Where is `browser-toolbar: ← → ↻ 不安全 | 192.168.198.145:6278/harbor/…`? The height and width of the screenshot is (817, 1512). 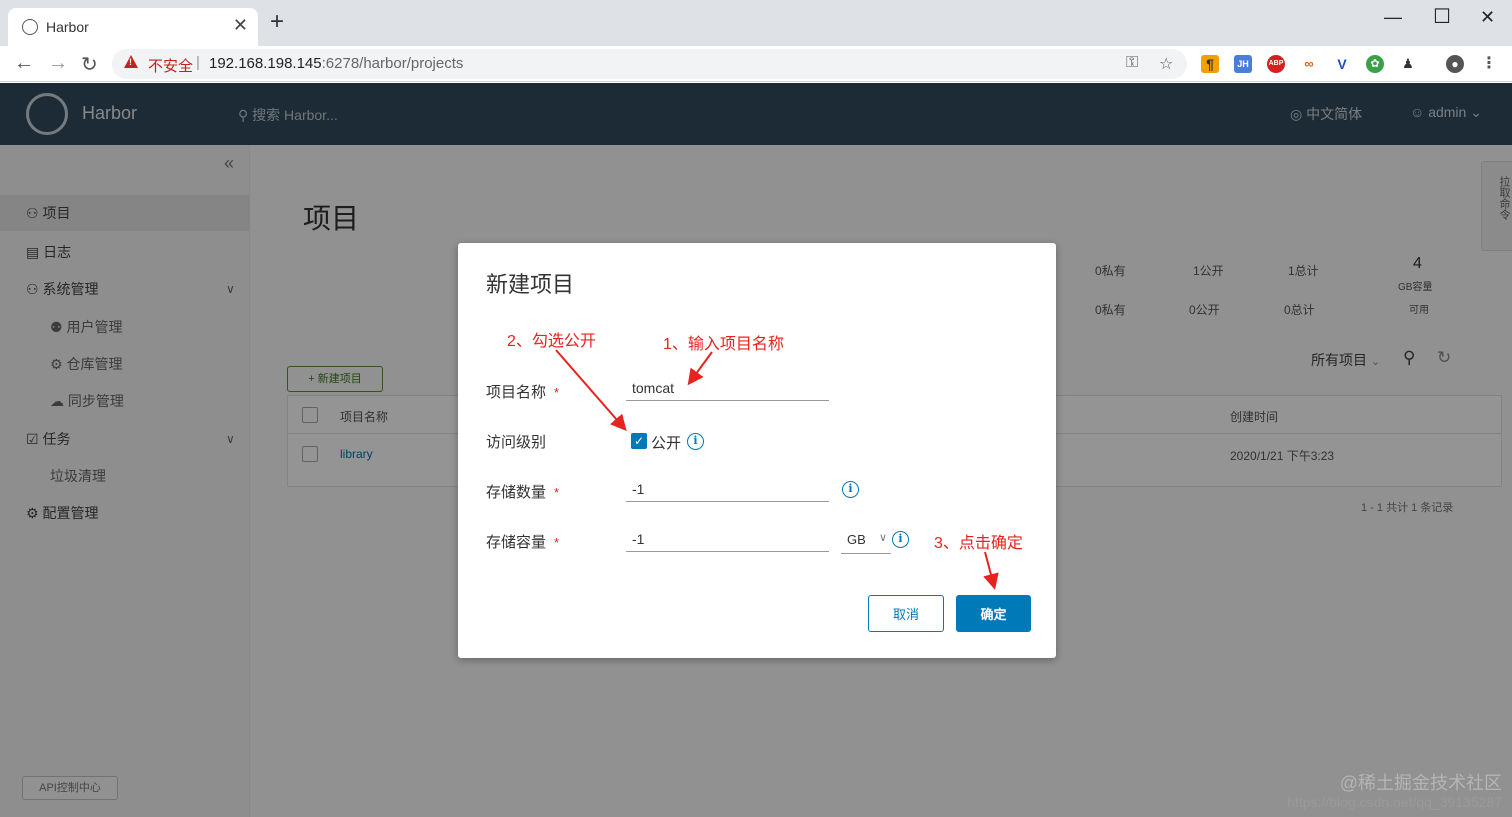
browser-toolbar: ← → ↻ 不安全 | 192.168.198.145:6278/harbor/… is located at coordinates (756, 84).